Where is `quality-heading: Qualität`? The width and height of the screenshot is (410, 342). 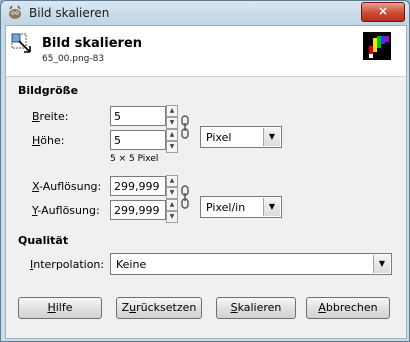 quality-heading: Qualität is located at coordinates (43, 240).